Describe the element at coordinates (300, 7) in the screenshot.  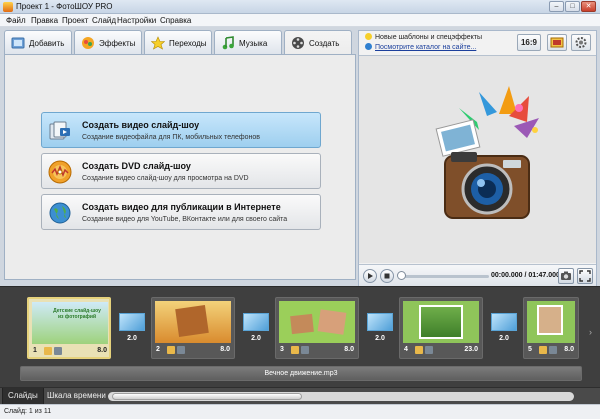
I see `title-bar: Проект 1 - ФотоШОУ PRO – □ ✕` at that location.